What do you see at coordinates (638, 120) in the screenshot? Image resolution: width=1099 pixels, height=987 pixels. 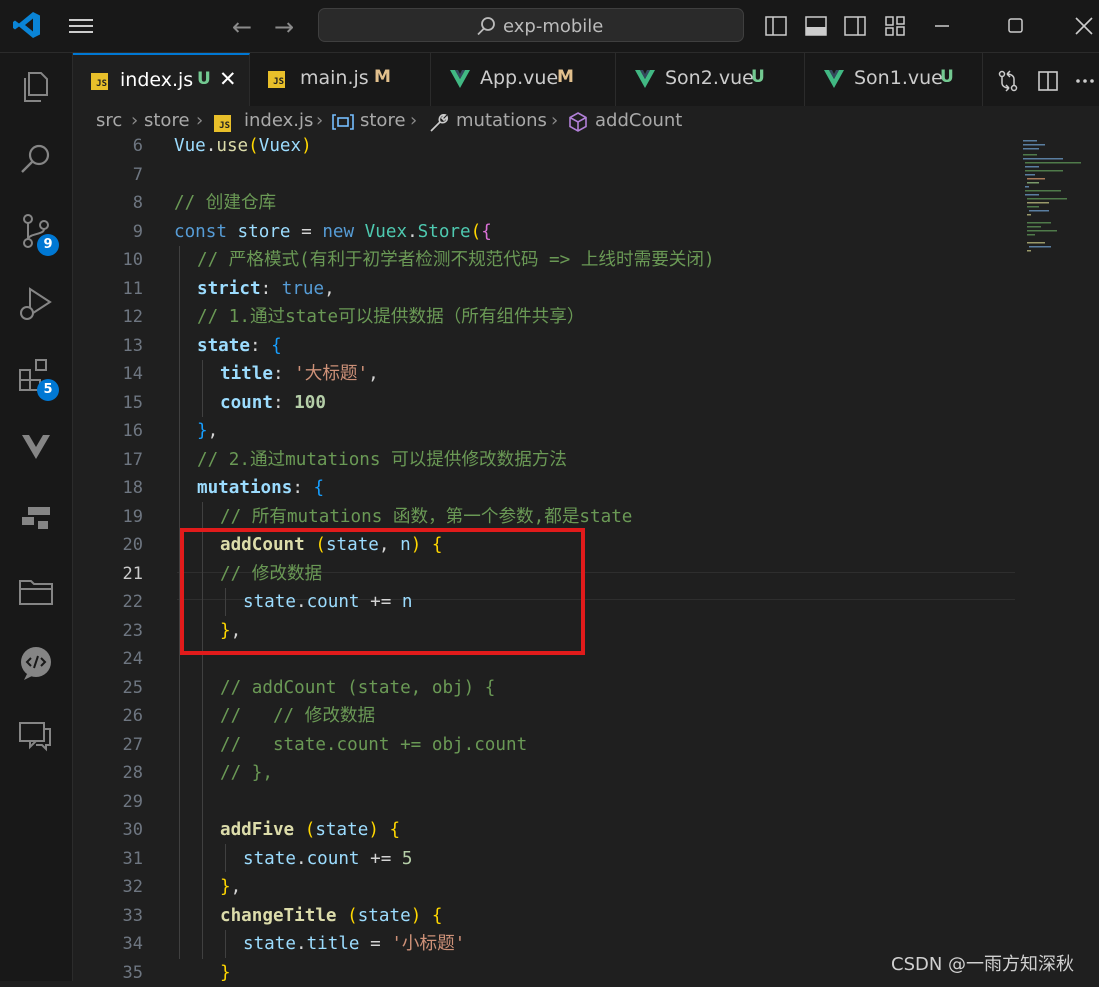 I see `breadcrumb-item: addCount` at bounding box center [638, 120].